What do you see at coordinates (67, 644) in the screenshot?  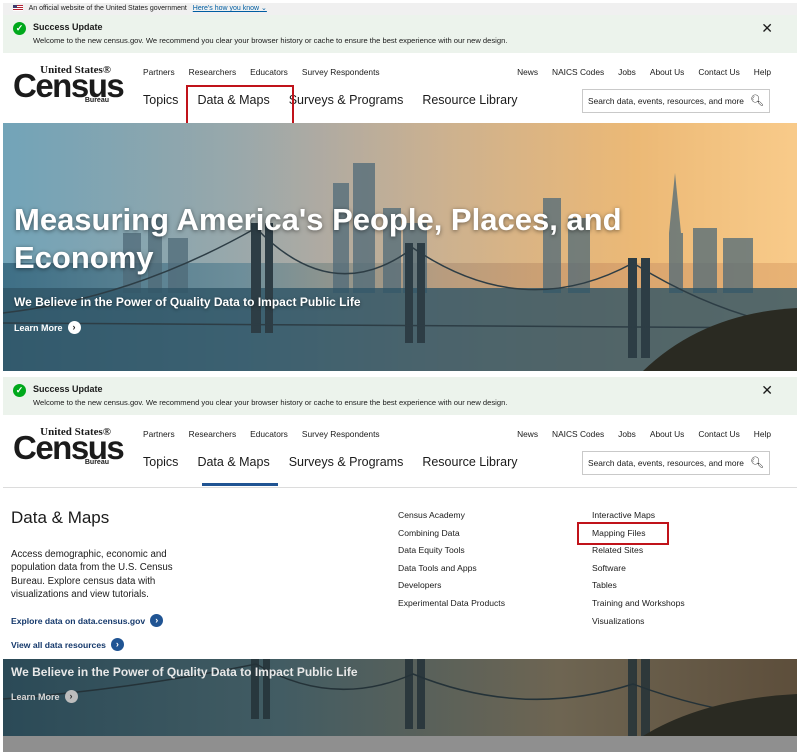 I see `view-all-resources-link: View all data resources ›` at bounding box center [67, 644].